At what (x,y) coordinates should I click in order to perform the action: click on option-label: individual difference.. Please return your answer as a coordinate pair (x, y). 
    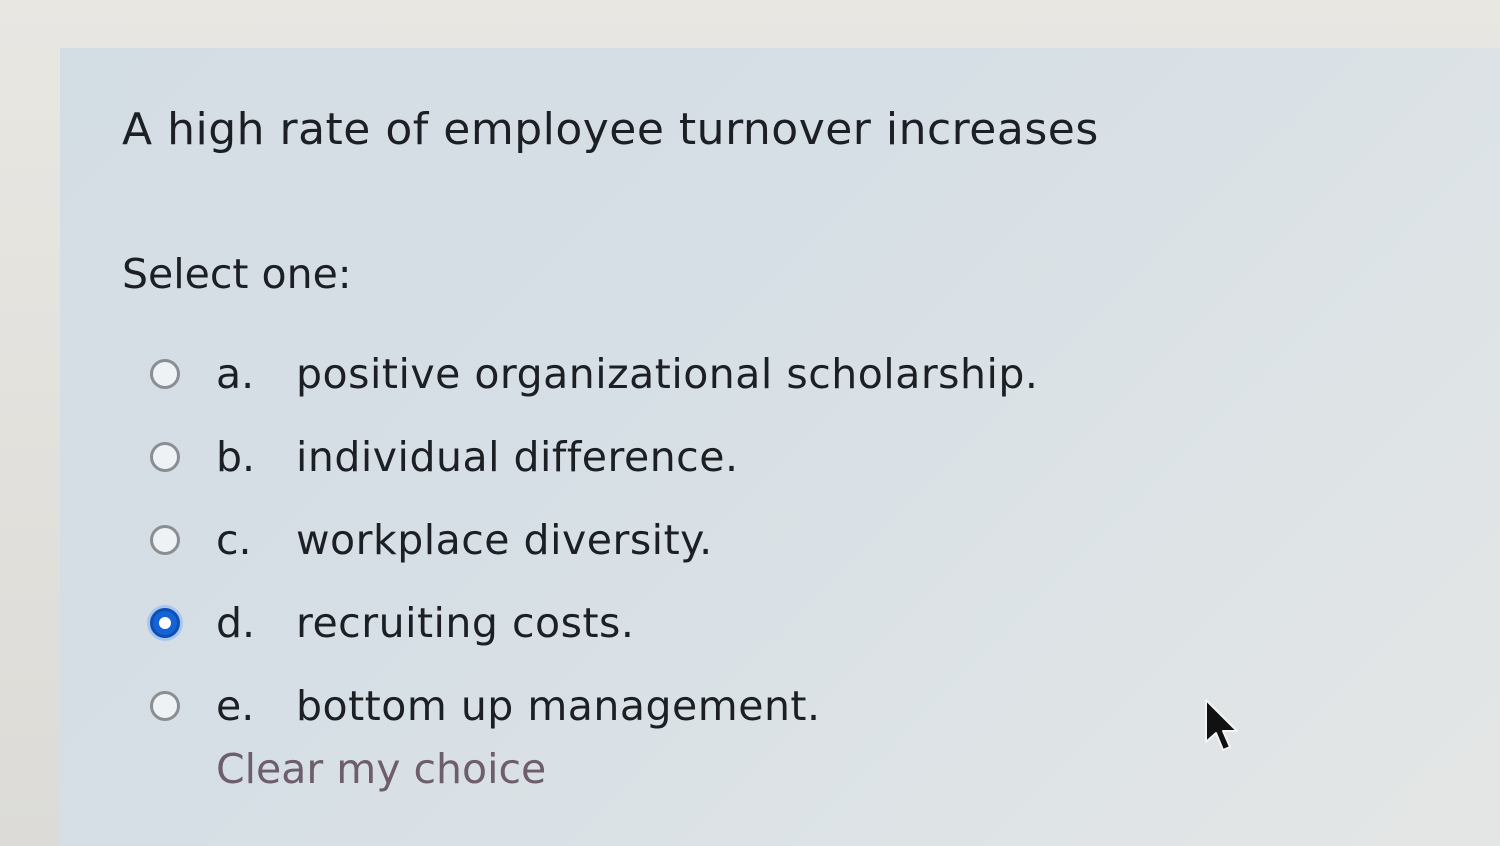
    Looking at the image, I should click on (517, 457).